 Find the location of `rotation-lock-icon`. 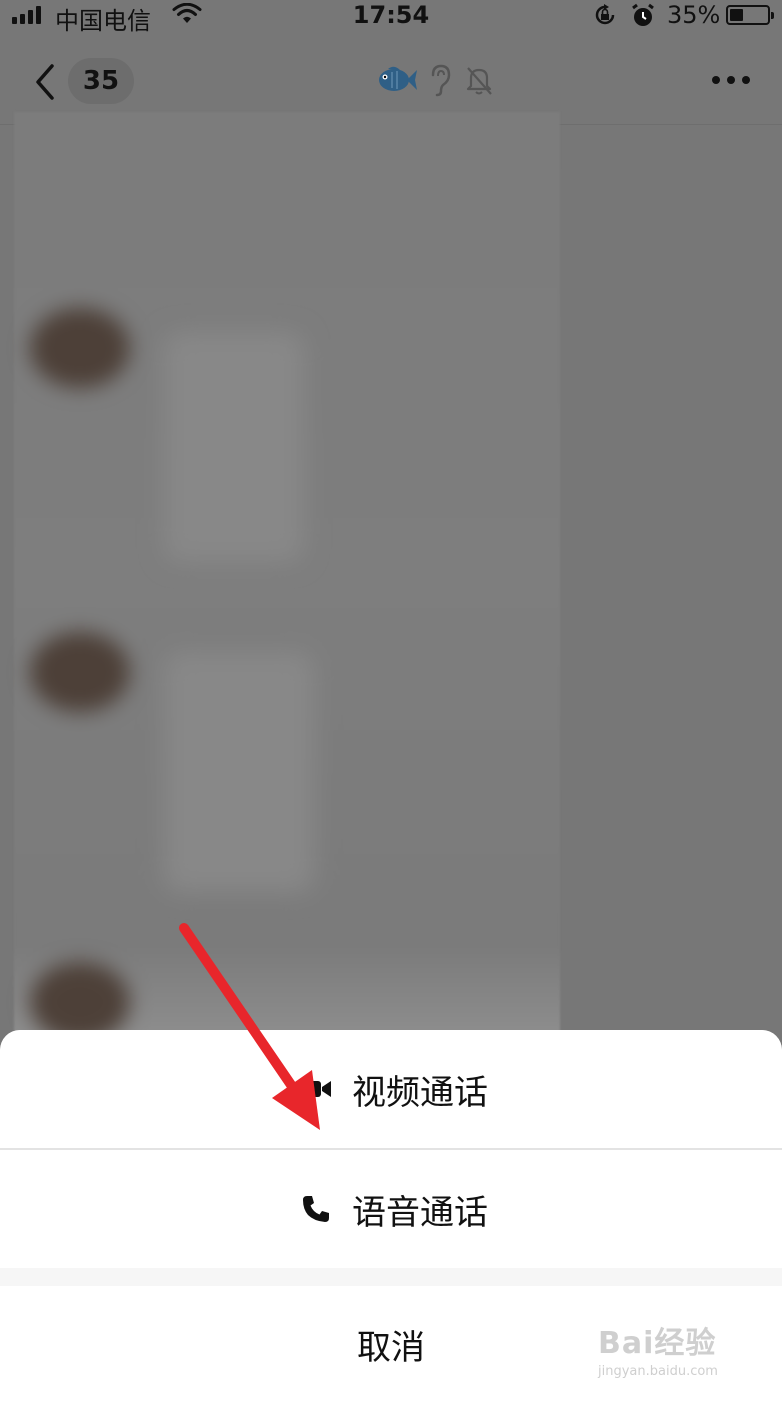

rotation-lock-icon is located at coordinates (605, 18).